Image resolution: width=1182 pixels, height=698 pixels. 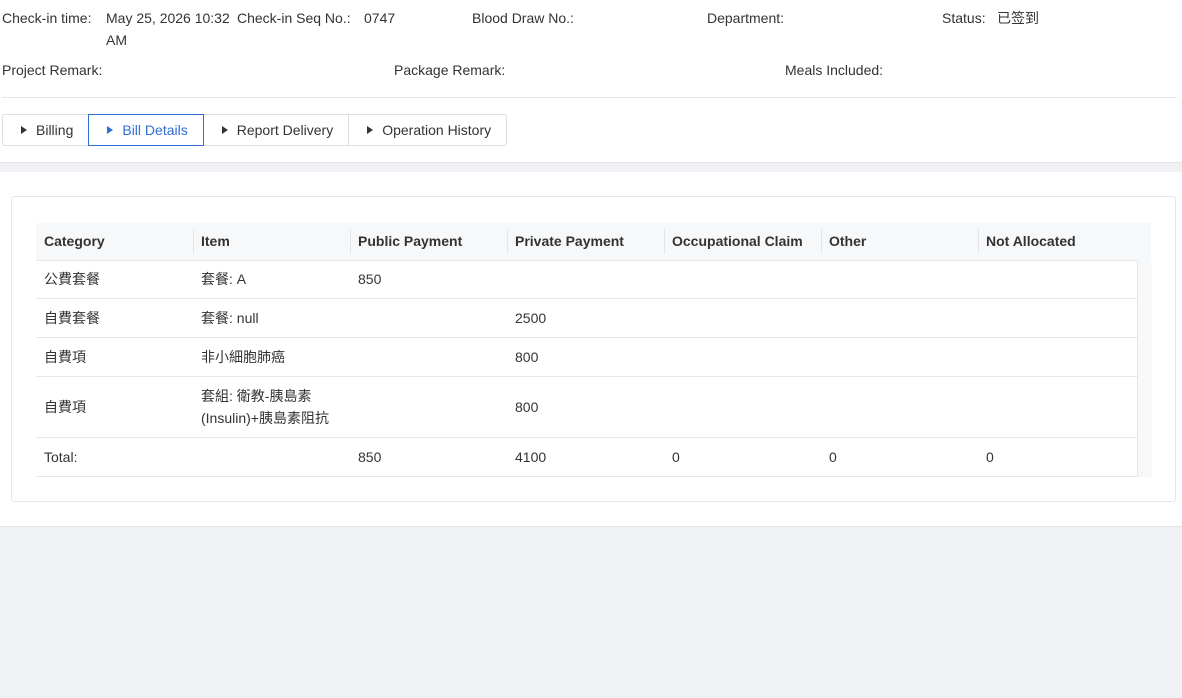 I want to click on tab-report-delivery: Report Delivery, so click(x=276, y=130).